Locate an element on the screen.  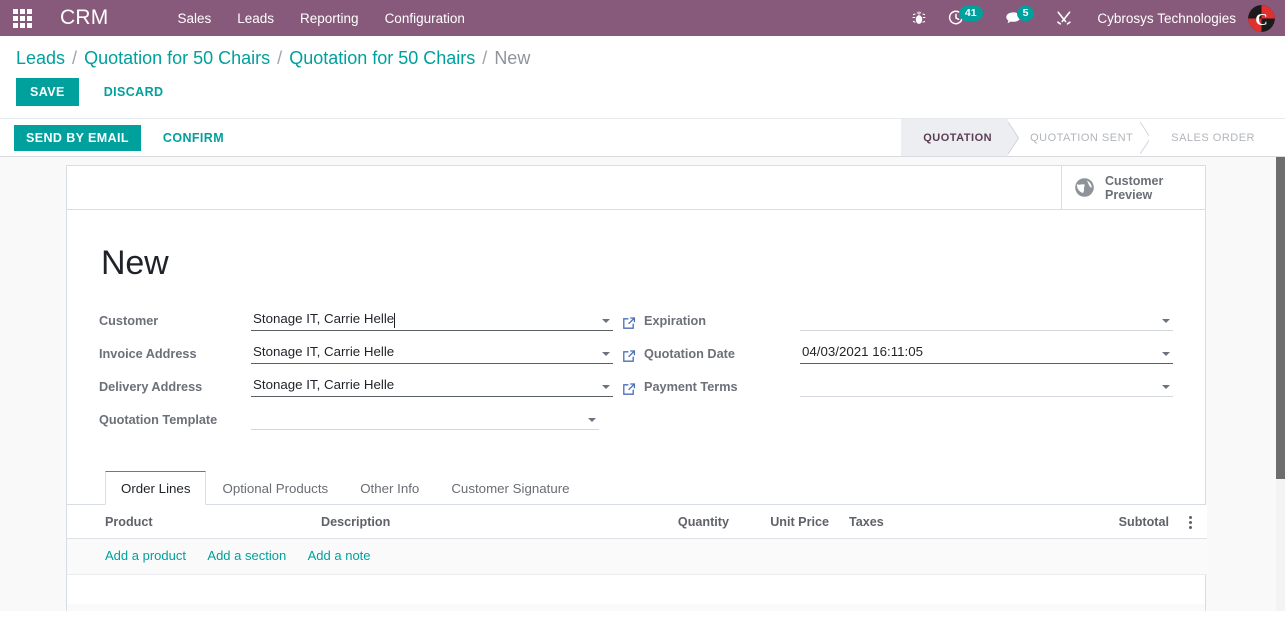
delivery-address-value: Stonage IT, Carrie Helle is located at coordinates (324, 384).